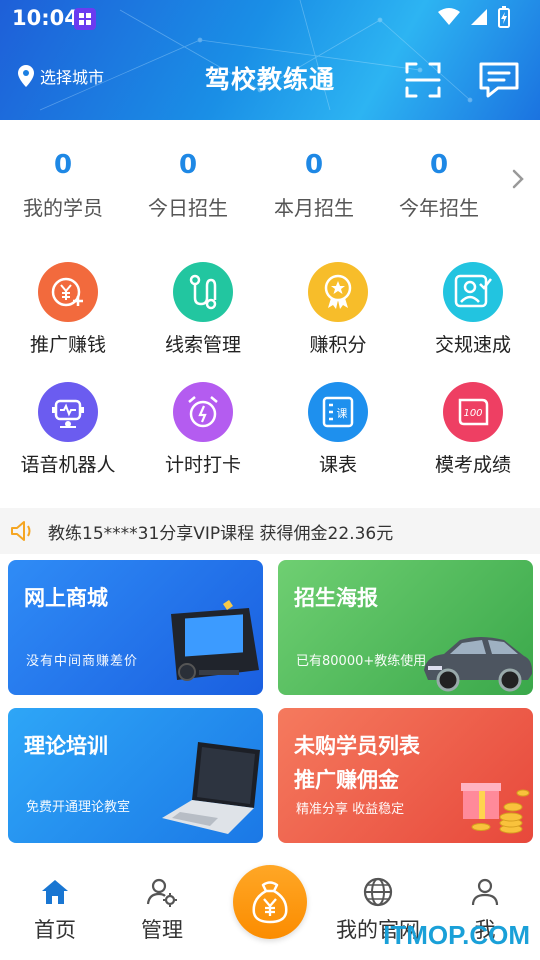 The height and width of the screenshot is (960, 540). What do you see at coordinates (357, 746) in the screenshot?
I see `card-title: 未购学员列表` at bounding box center [357, 746].